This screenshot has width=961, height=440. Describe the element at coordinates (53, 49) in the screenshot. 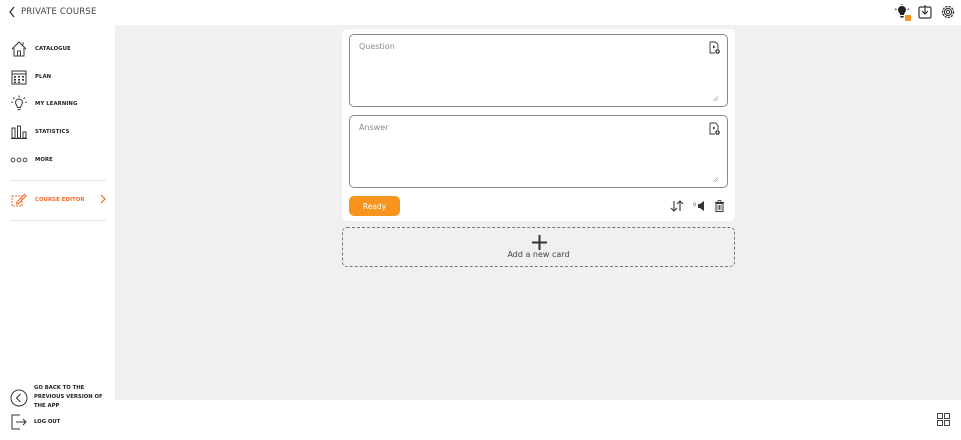

I see `sidebar-item-label: CATALOGUE` at that location.